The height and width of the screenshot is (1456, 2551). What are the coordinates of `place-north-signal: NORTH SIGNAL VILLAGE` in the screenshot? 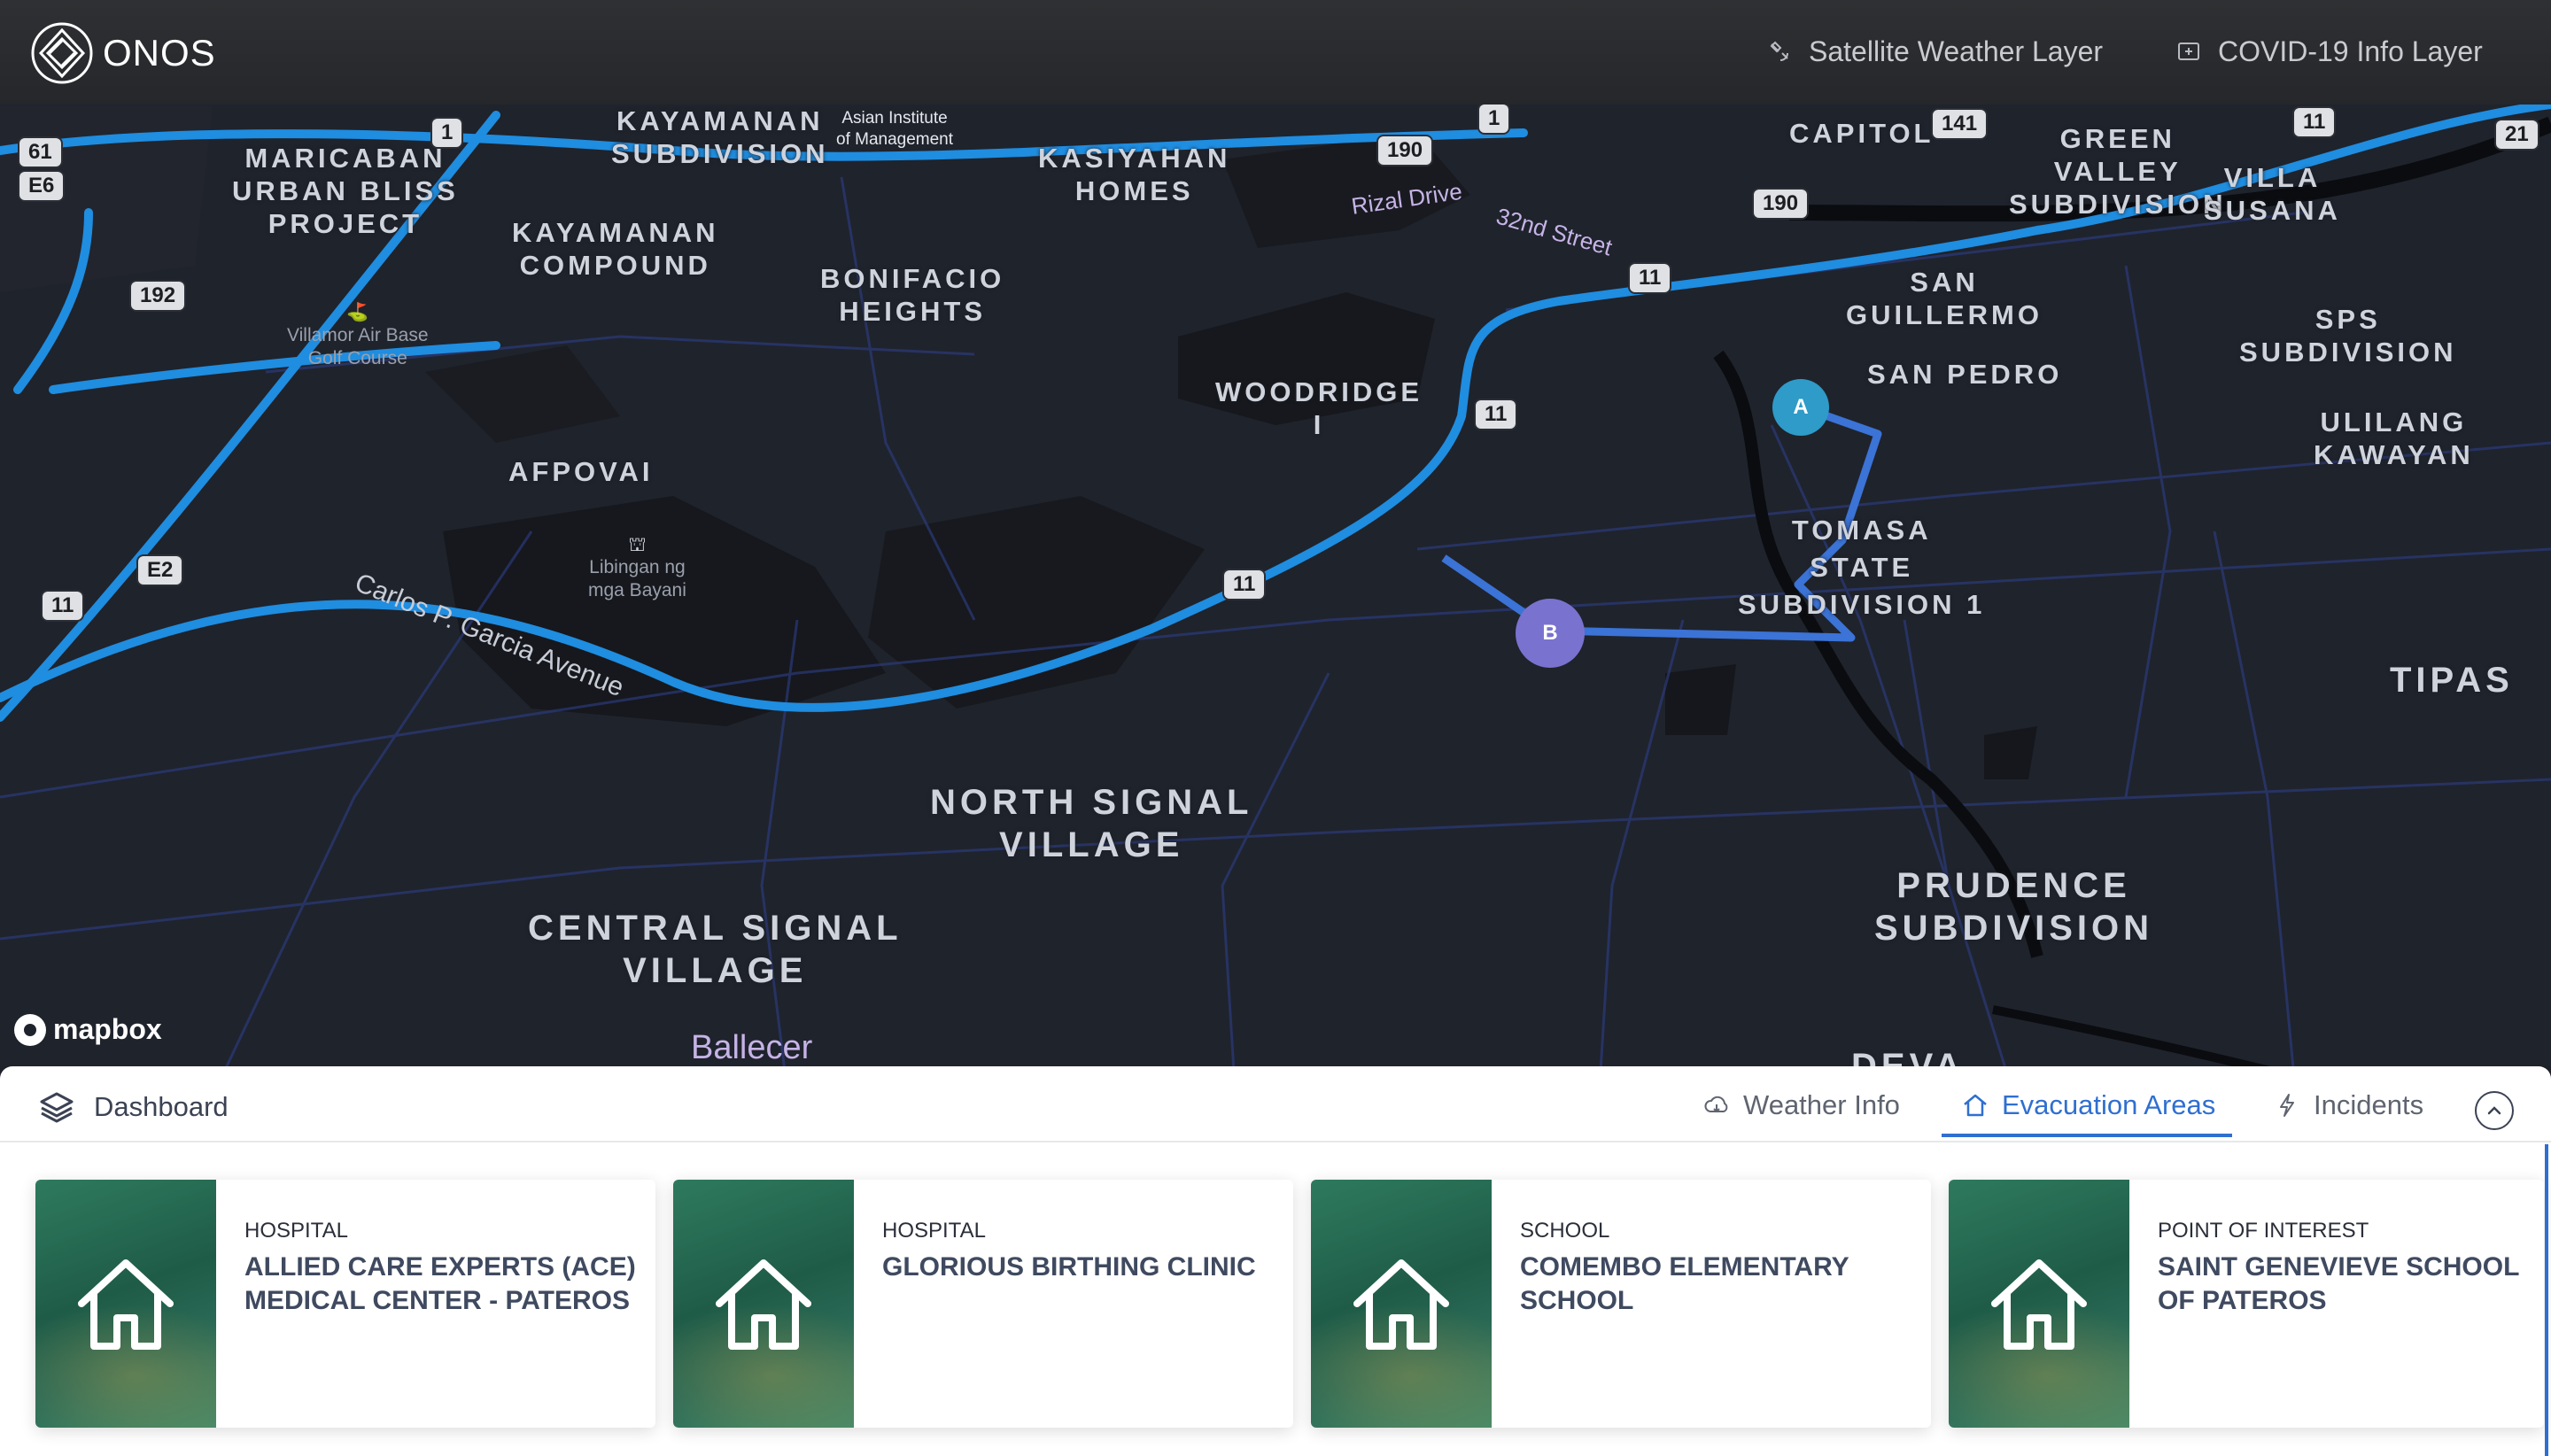 It's located at (1091, 823).